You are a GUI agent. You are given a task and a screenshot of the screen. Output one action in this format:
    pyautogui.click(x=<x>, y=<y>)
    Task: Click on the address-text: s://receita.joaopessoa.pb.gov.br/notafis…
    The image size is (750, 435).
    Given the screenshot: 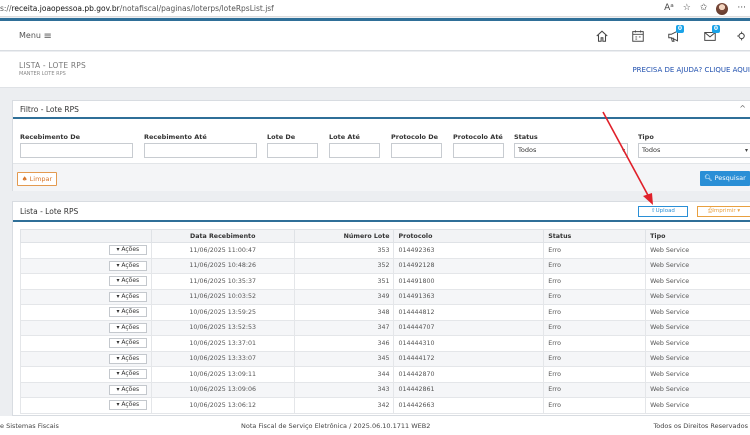 What is the action you would take?
    pyautogui.click(x=137, y=8)
    